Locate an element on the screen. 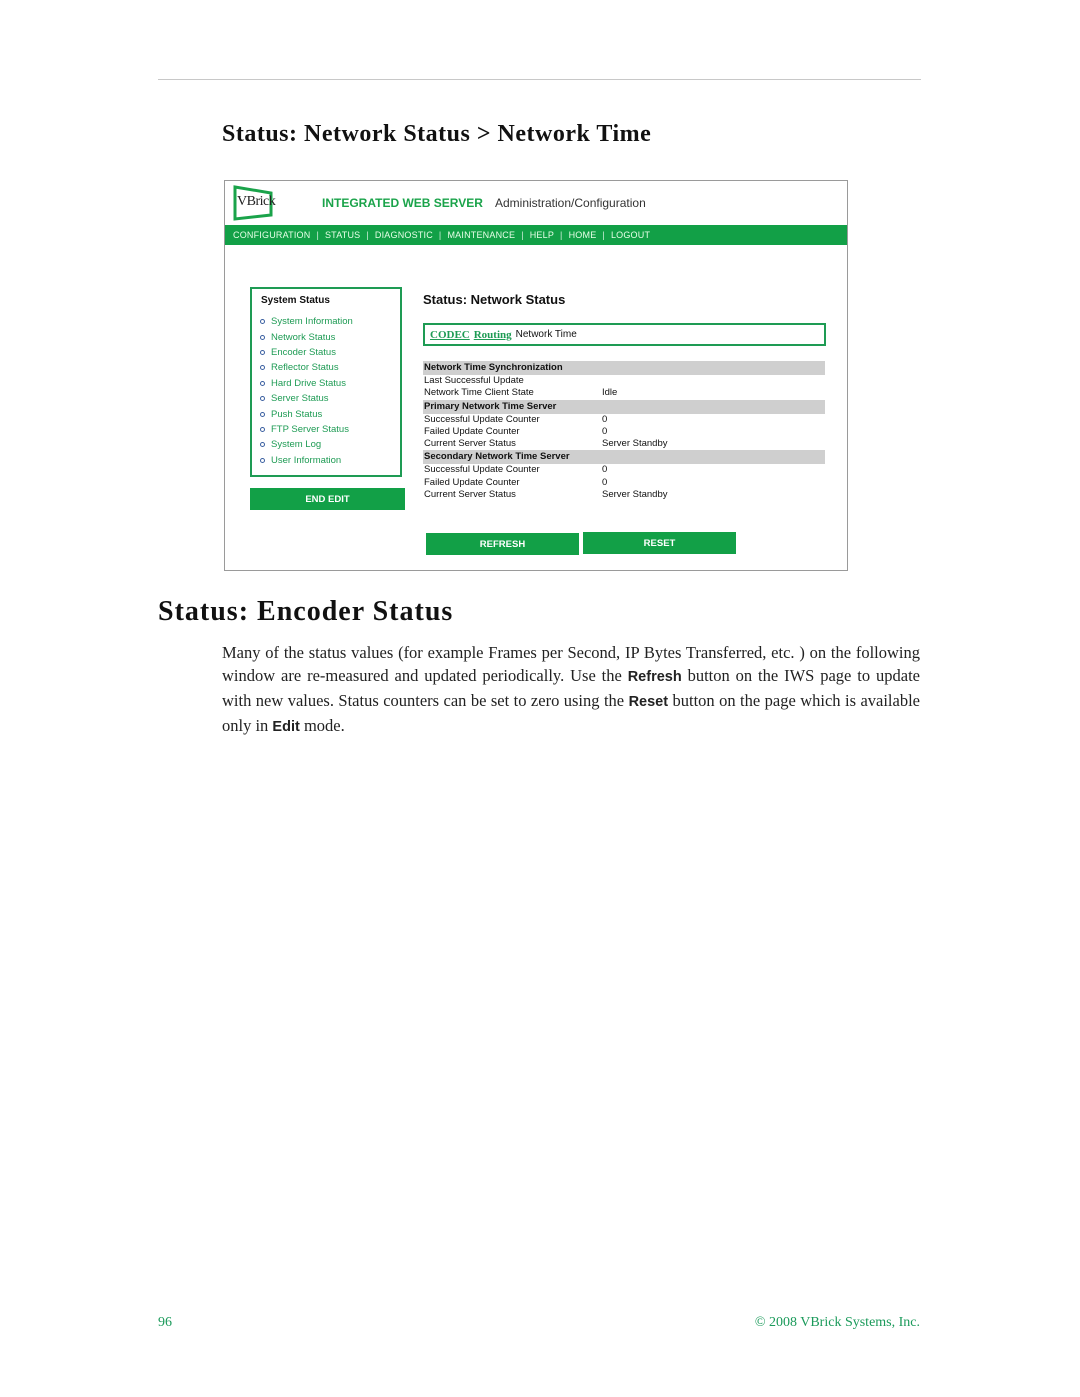 The height and width of the screenshot is (1397, 1080). sidebar-item-system-log: System Log is located at coordinates (306, 444).